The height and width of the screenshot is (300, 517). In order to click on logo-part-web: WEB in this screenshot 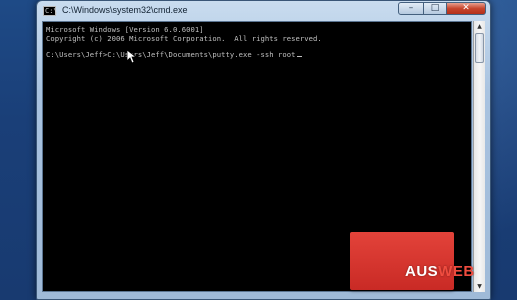, I will do `click(456, 271)`.